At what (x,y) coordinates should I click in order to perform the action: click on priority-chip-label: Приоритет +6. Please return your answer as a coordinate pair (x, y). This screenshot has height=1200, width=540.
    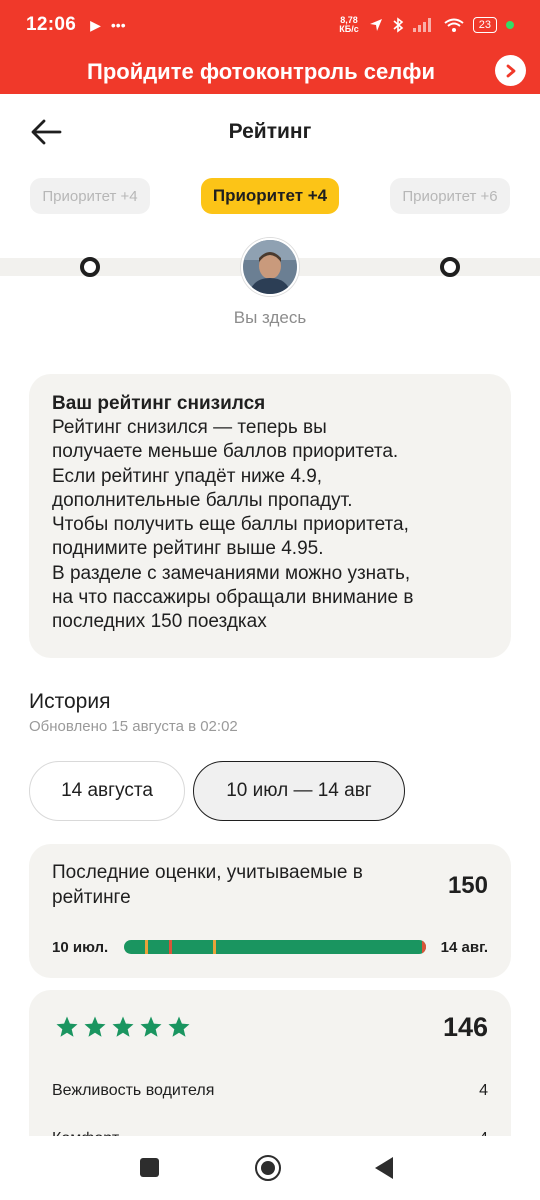
    Looking at the image, I should click on (450, 196).